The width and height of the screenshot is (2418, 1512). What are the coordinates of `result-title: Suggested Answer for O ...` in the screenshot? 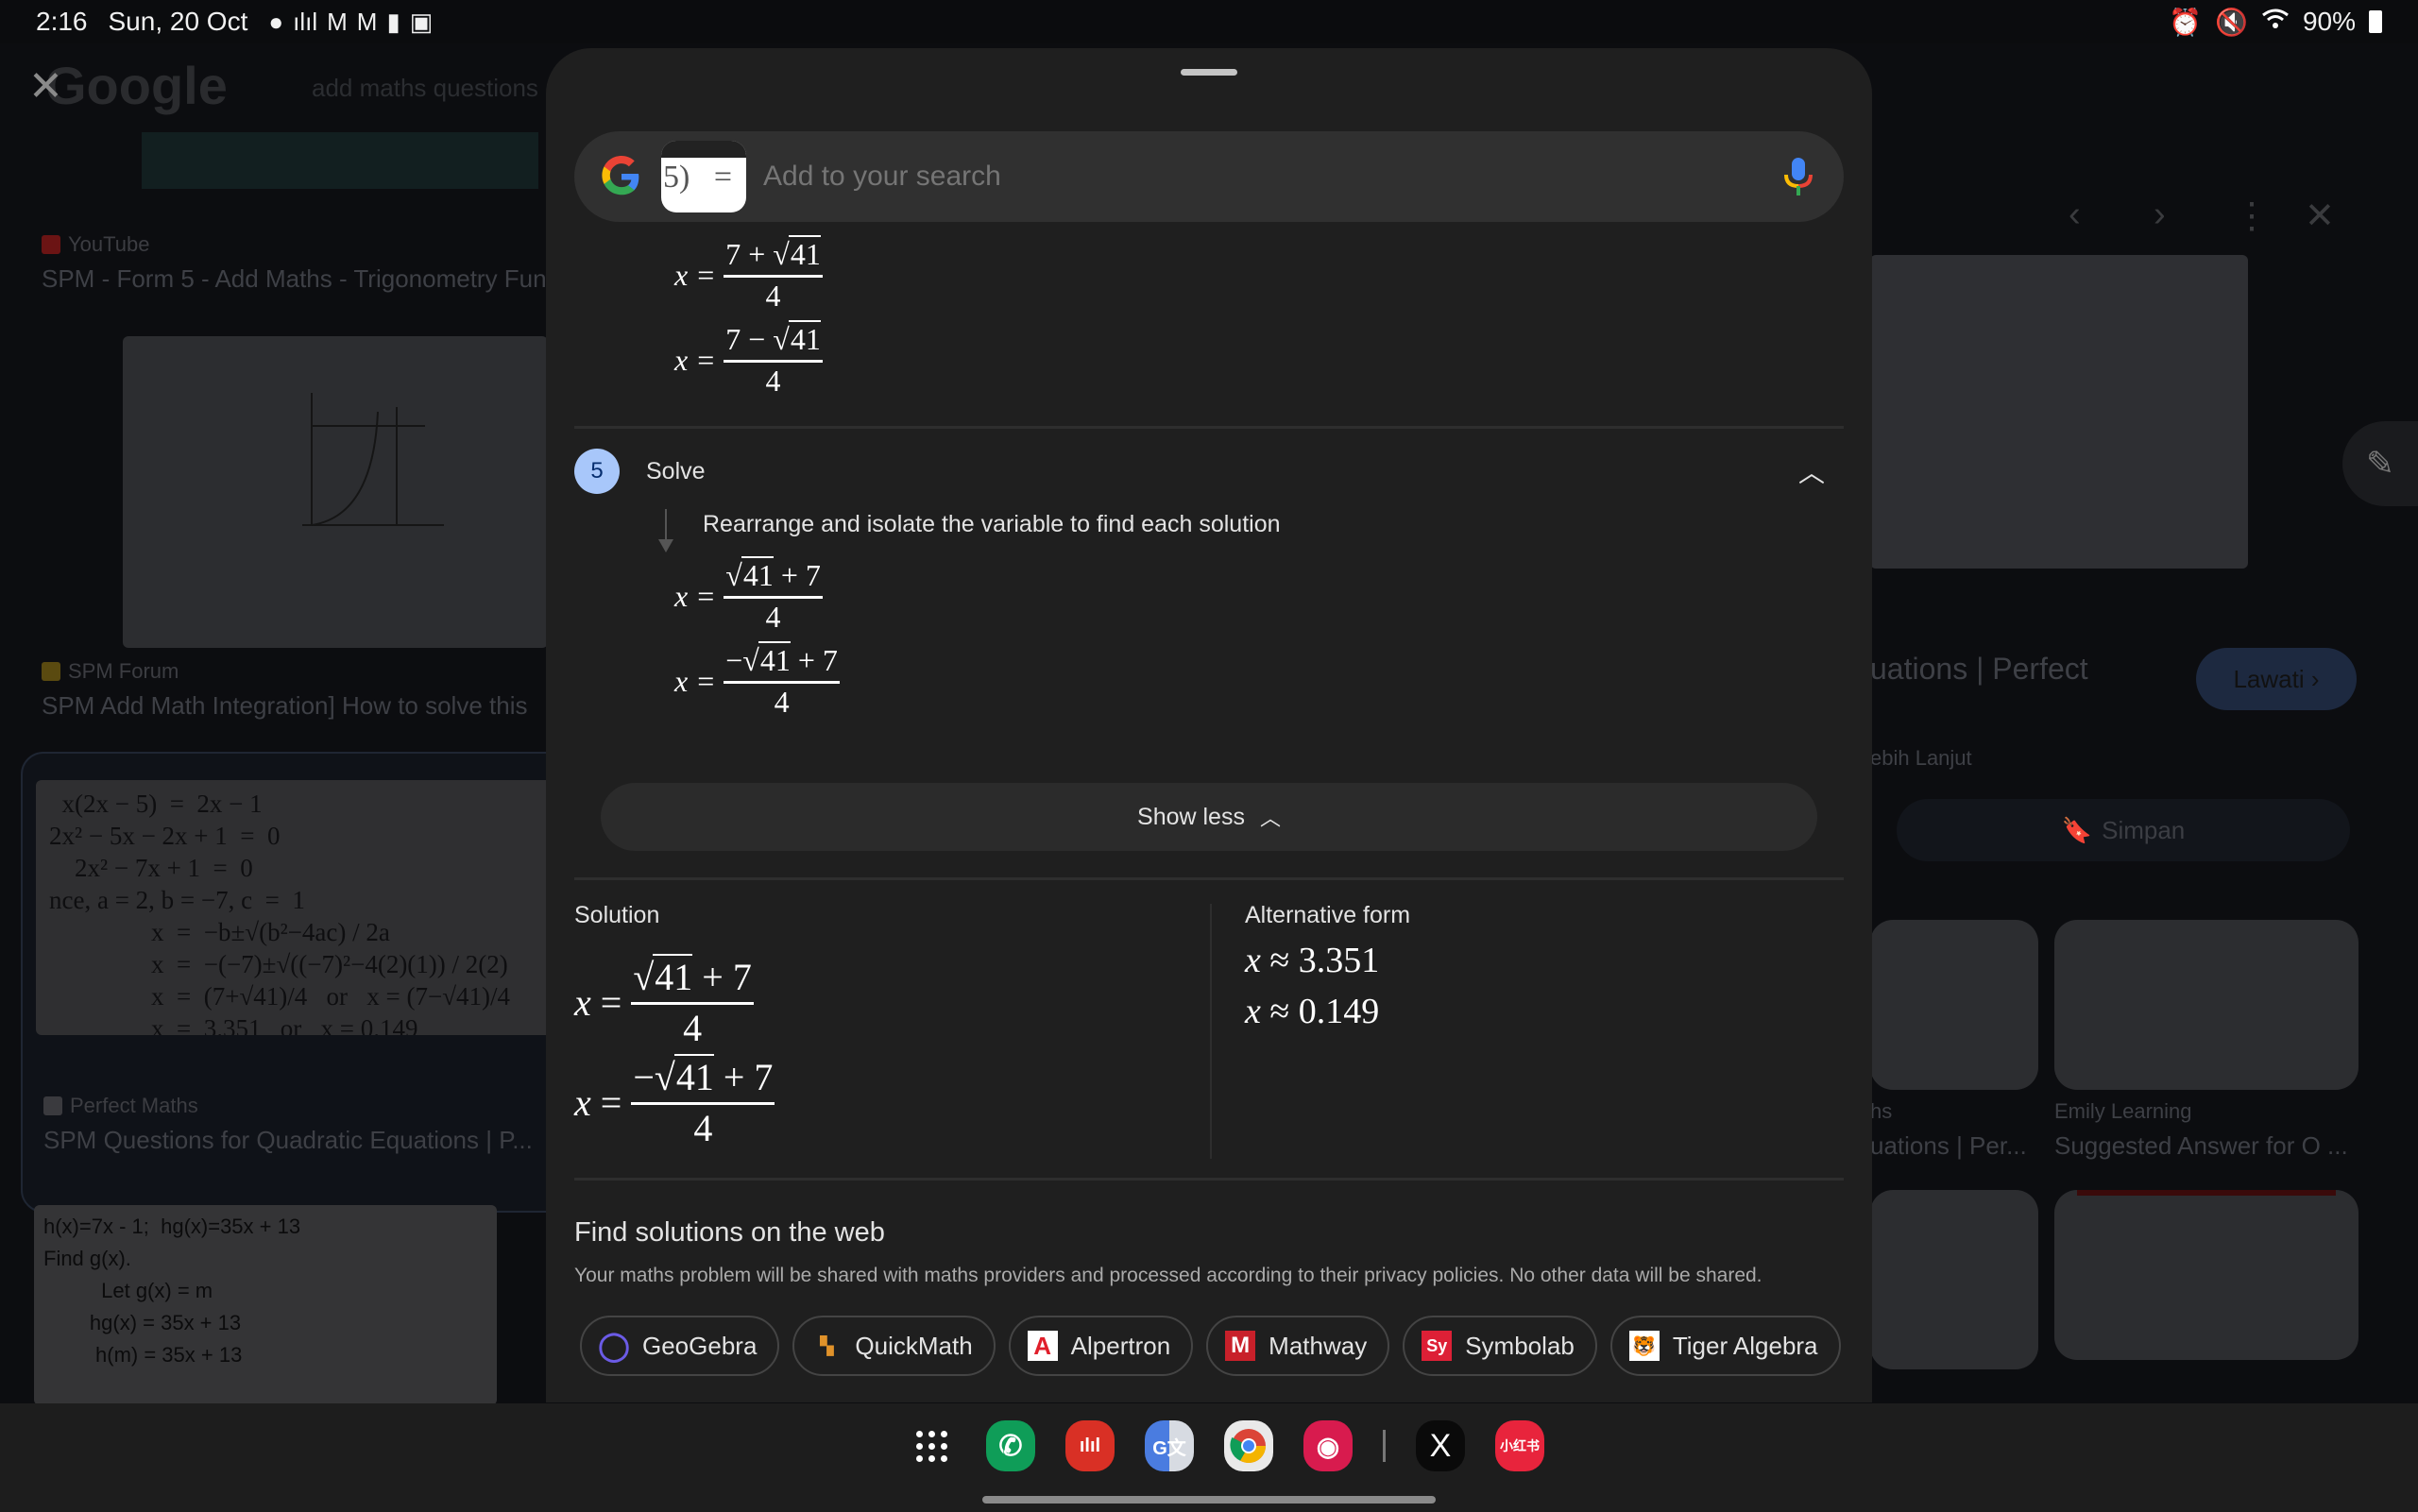 It's located at (2201, 1146).